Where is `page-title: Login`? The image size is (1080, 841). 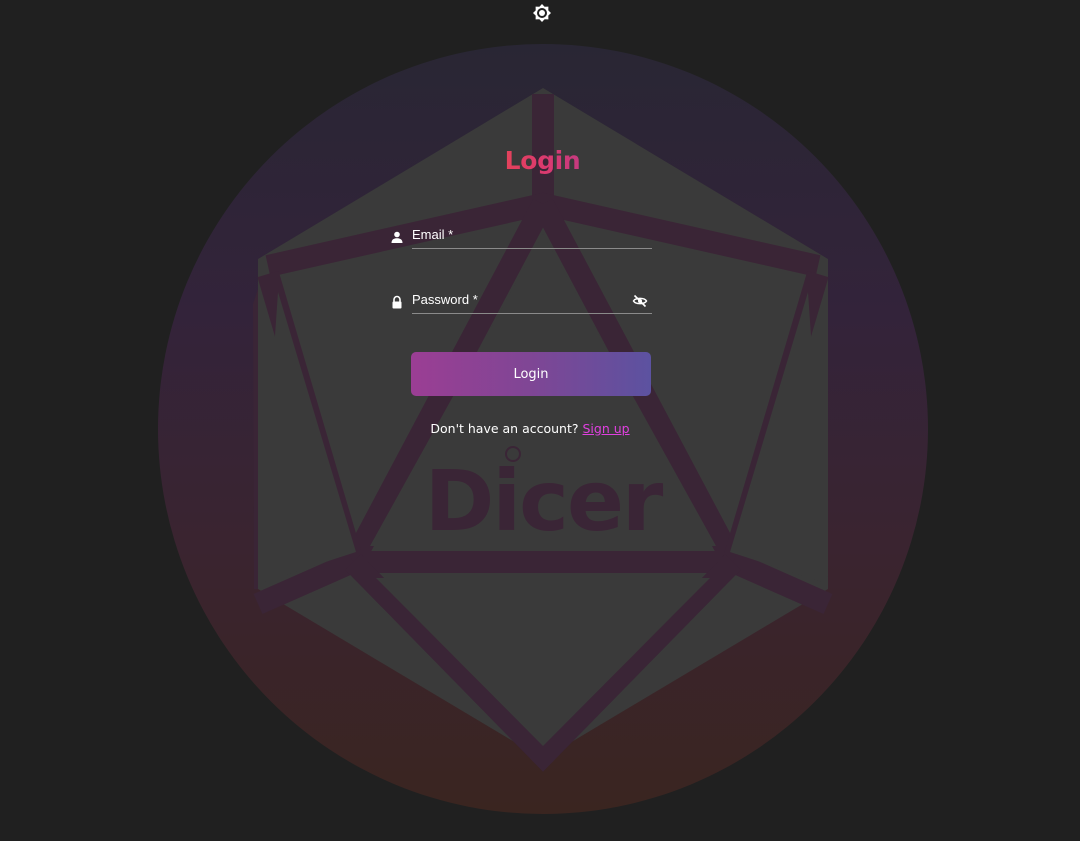
page-title: Login is located at coordinates (542, 160).